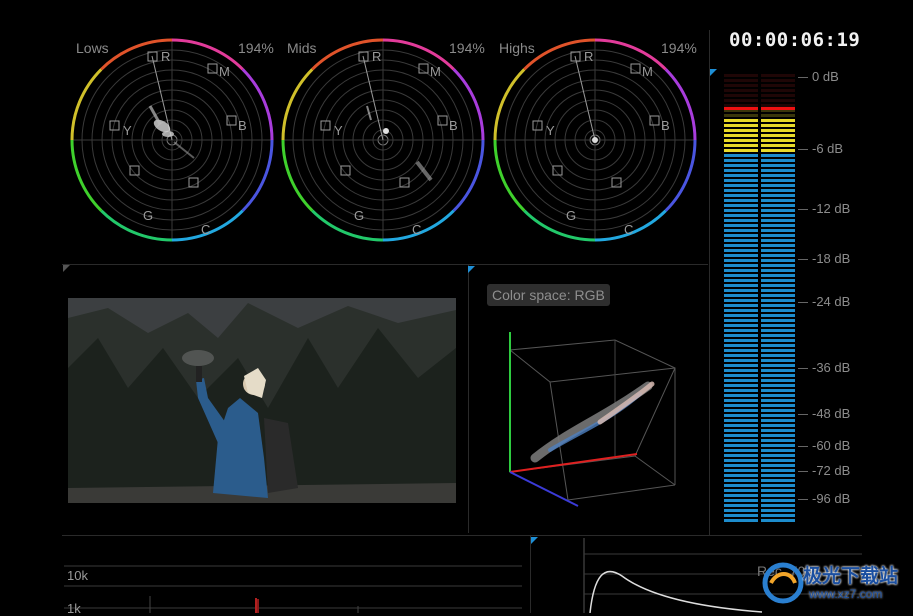  I want to click on color-space-badge: Color space: RGB, so click(548, 295).